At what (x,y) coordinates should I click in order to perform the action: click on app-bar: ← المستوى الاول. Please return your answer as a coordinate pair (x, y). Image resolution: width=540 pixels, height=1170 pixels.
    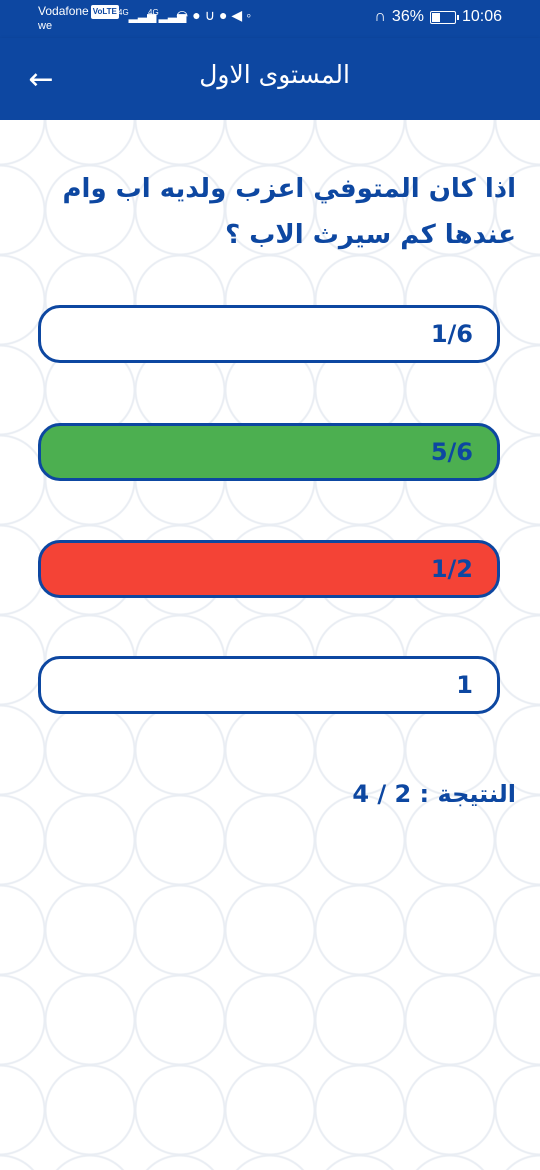
    Looking at the image, I should click on (270, 79).